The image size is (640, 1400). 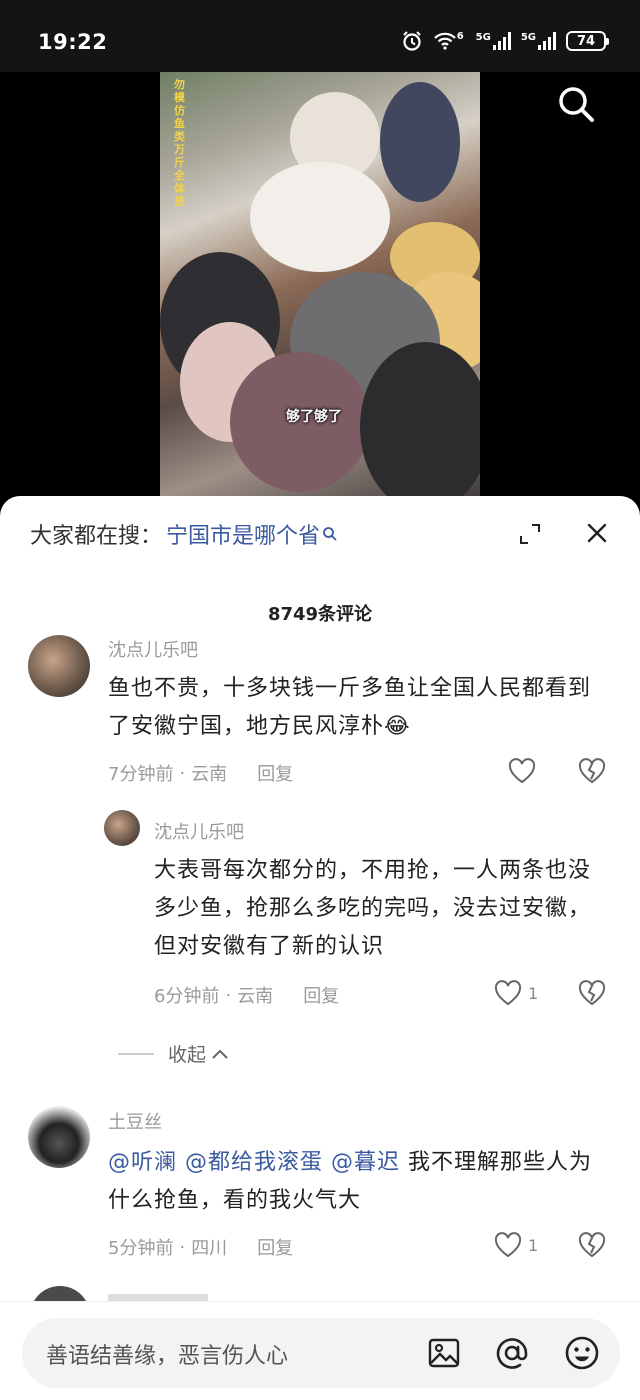 I want to click on comment-meta: 6分钟前 · 云南 回复, so click(x=246, y=995).